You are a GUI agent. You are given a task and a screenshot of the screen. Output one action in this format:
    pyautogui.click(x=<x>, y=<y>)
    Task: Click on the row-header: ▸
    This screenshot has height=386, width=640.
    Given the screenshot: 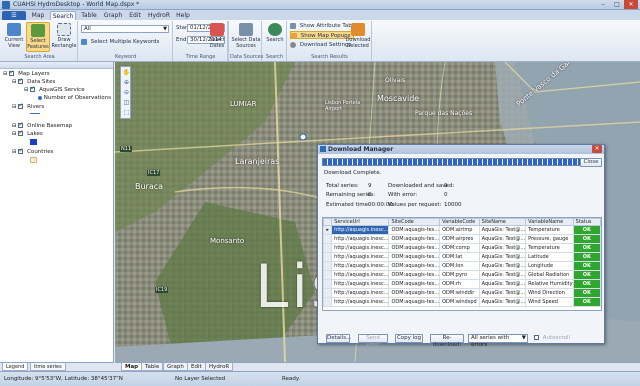 What is the action you would take?
    pyautogui.click(x=328, y=230)
    